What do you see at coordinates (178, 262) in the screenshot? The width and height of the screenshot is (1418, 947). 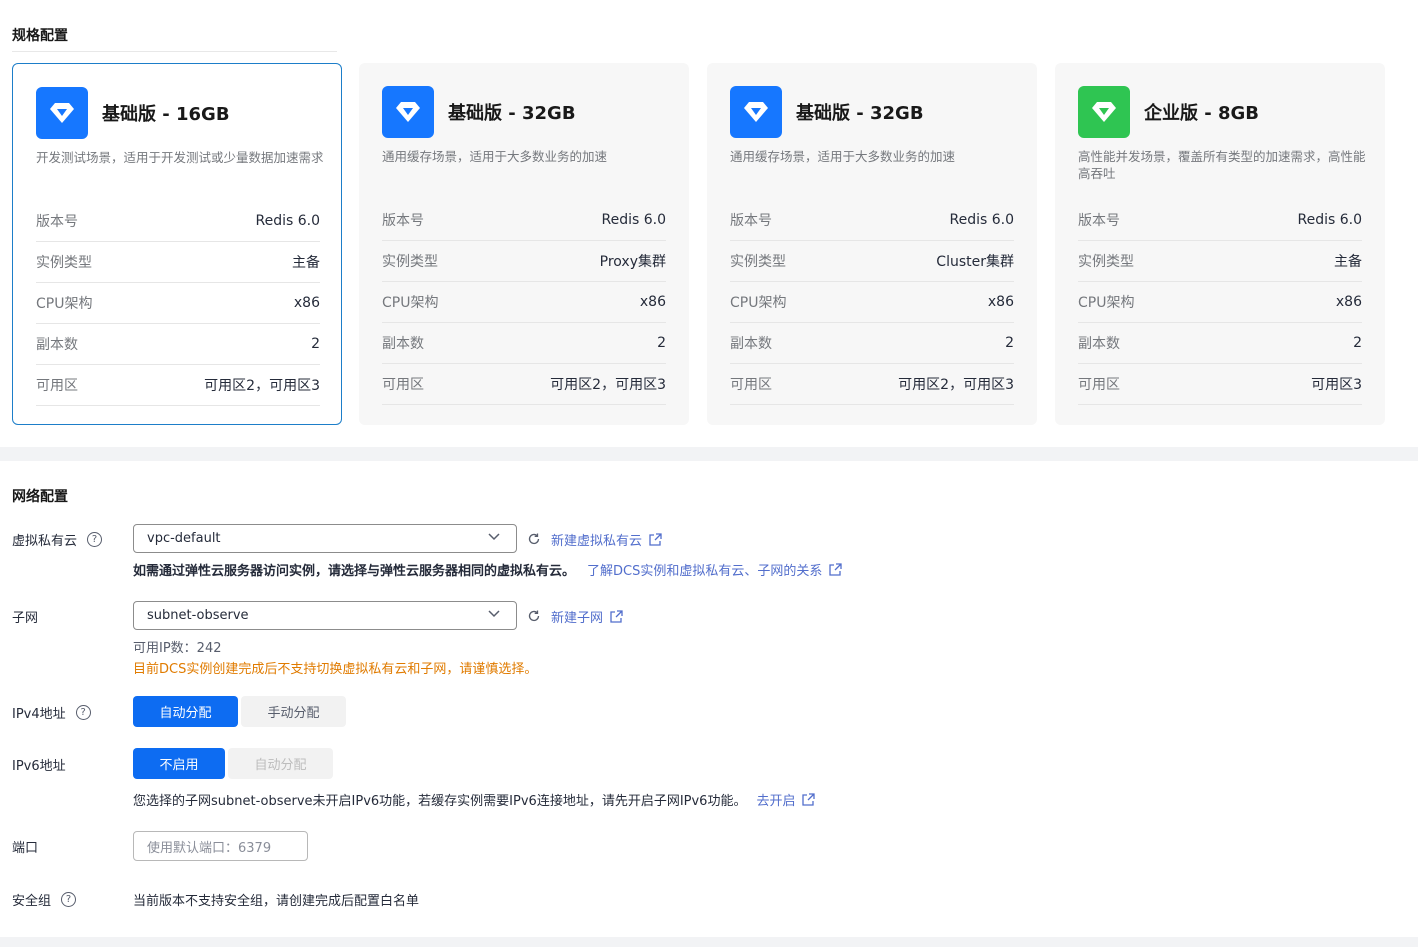 I see `spec-row: 实例类型 主备` at bounding box center [178, 262].